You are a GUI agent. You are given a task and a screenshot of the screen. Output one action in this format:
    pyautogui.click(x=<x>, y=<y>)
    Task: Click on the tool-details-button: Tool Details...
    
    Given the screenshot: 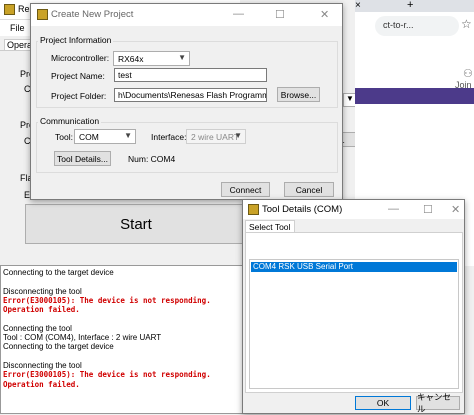 What is the action you would take?
    pyautogui.click(x=82, y=158)
    